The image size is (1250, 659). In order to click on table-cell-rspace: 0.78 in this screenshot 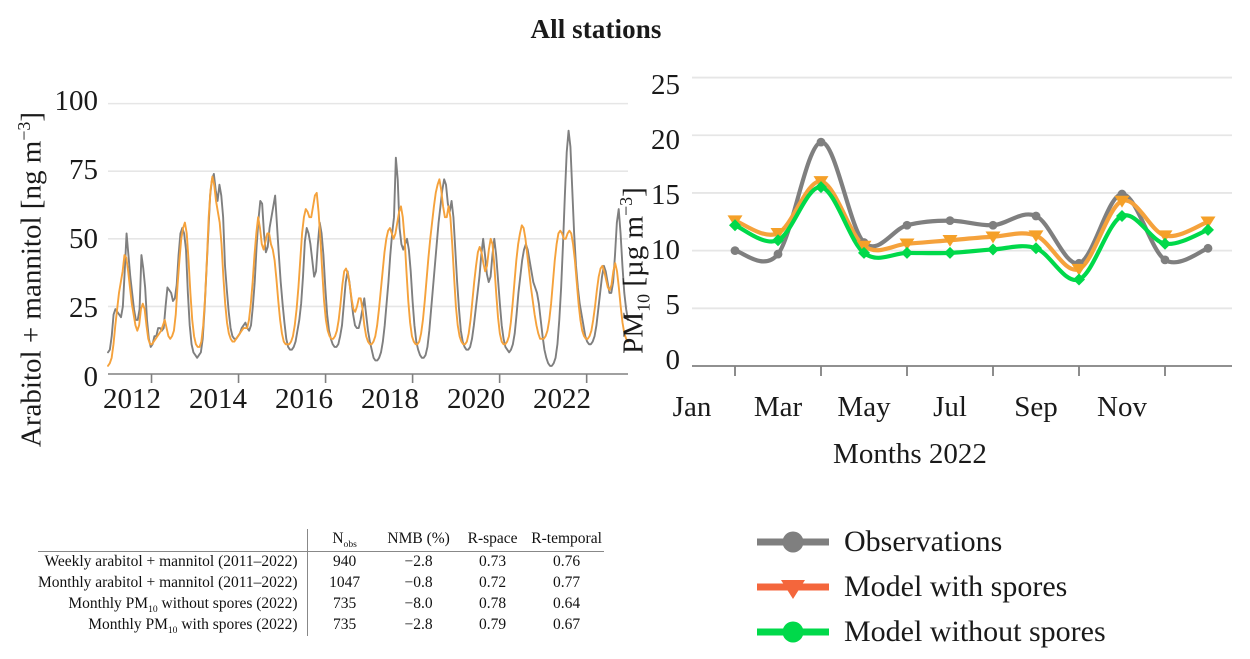, I will do `click(493, 603)`.